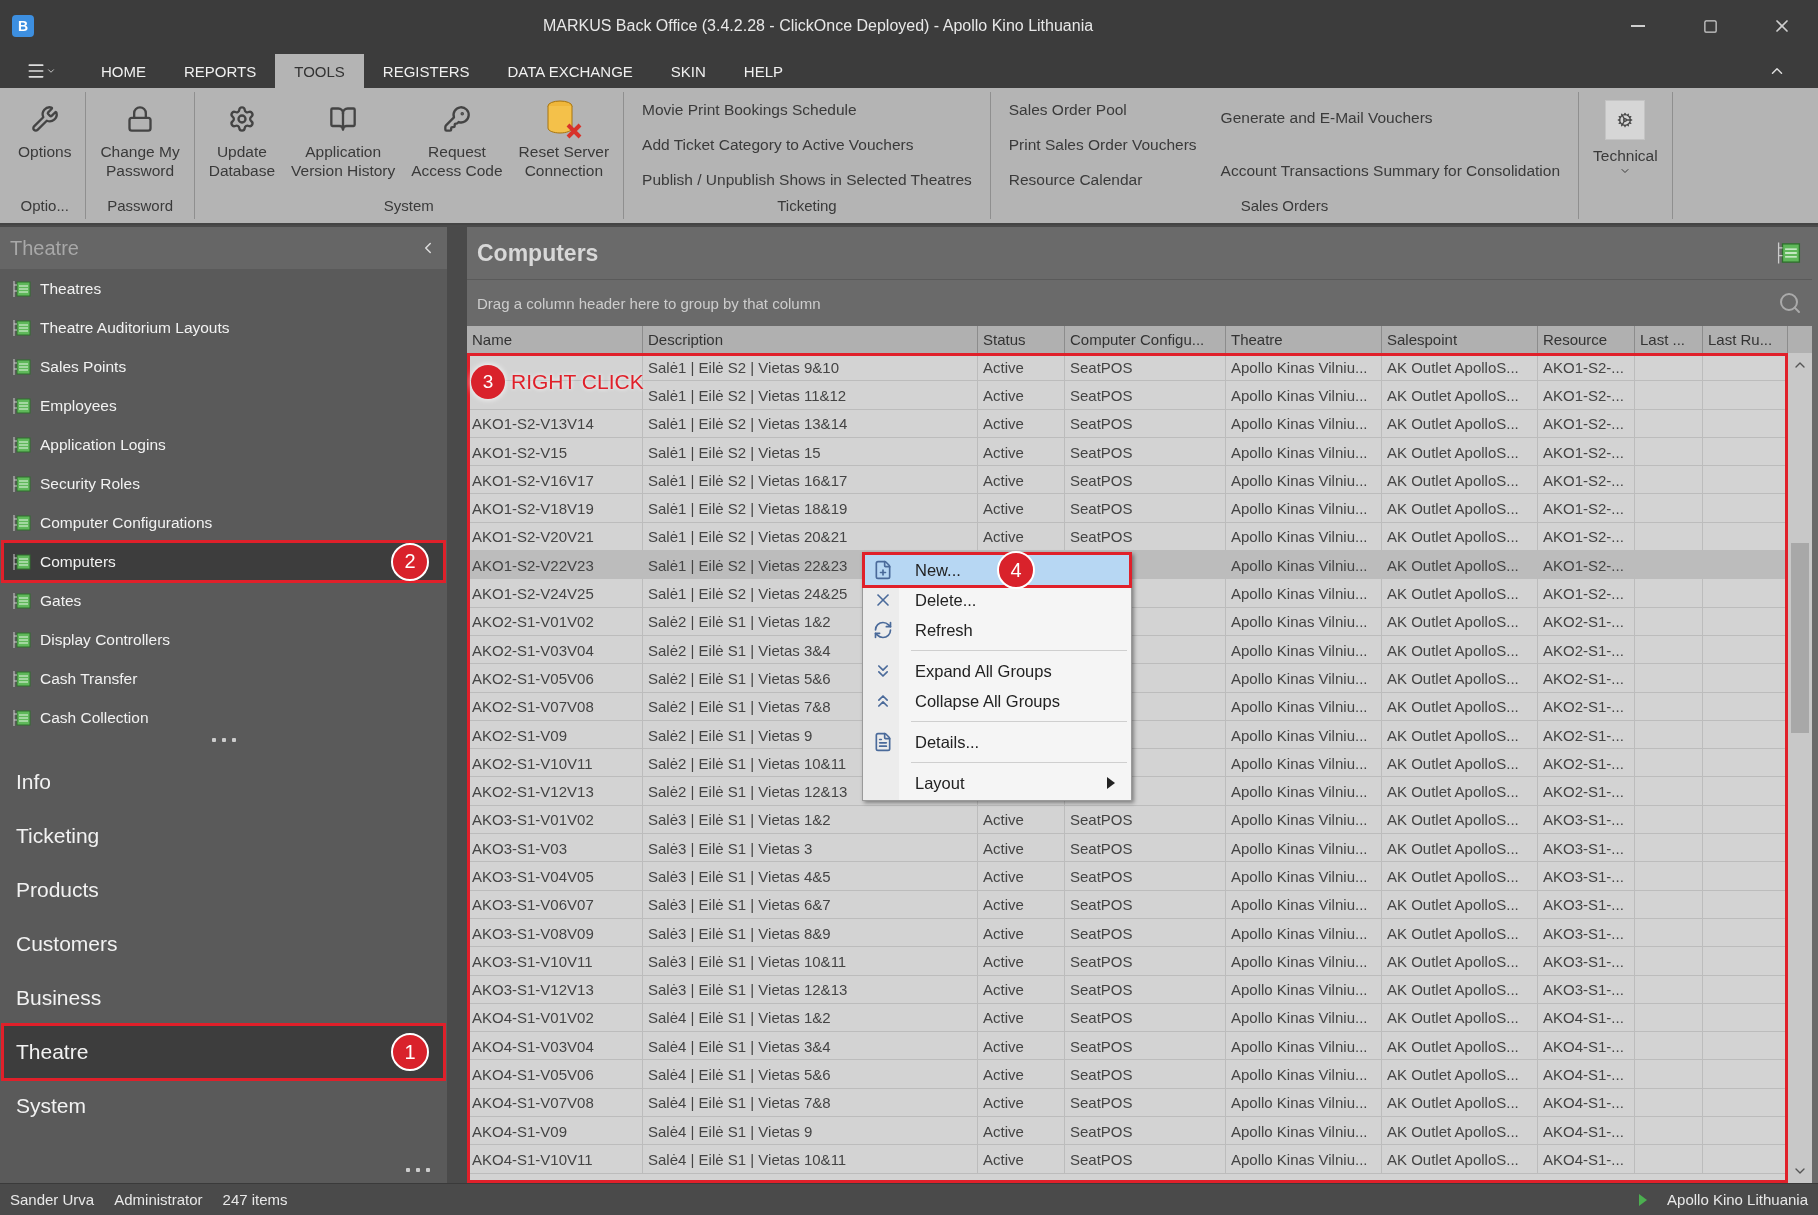 This screenshot has width=1818, height=1215. What do you see at coordinates (223, 782) in the screenshot?
I see `nav-group: Info` at bounding box center [223, 782].